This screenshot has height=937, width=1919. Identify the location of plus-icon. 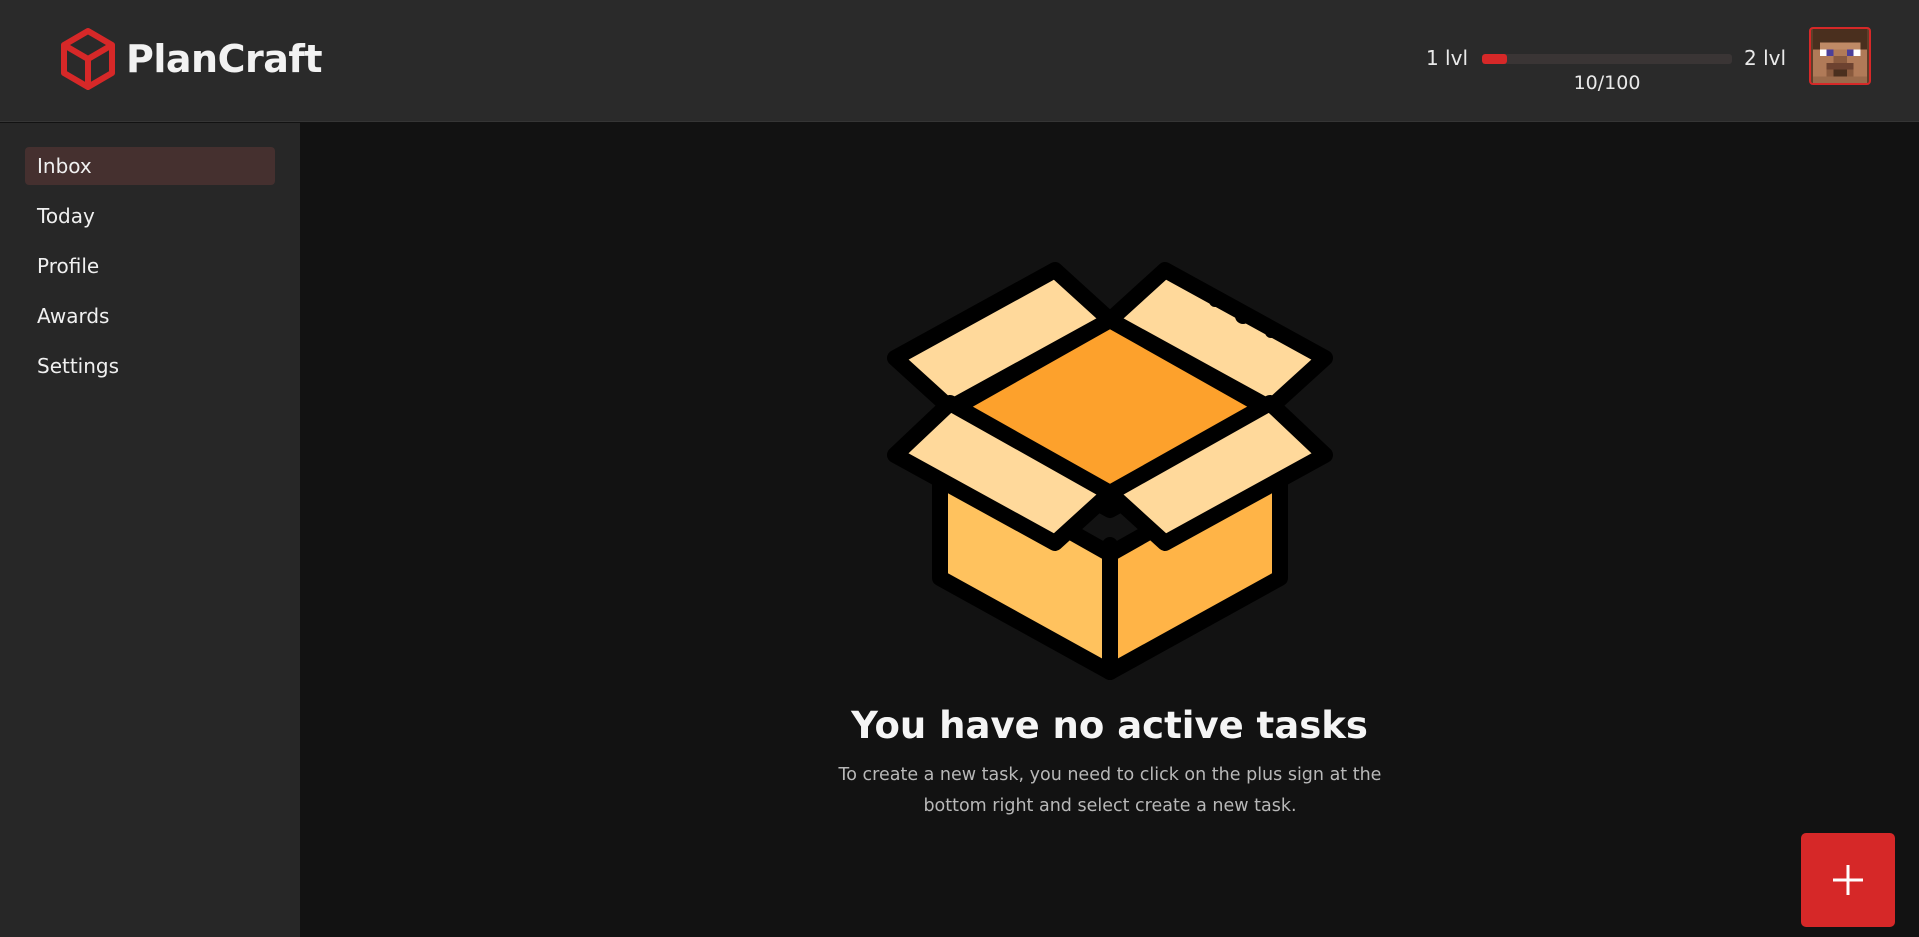
(1848, 880).